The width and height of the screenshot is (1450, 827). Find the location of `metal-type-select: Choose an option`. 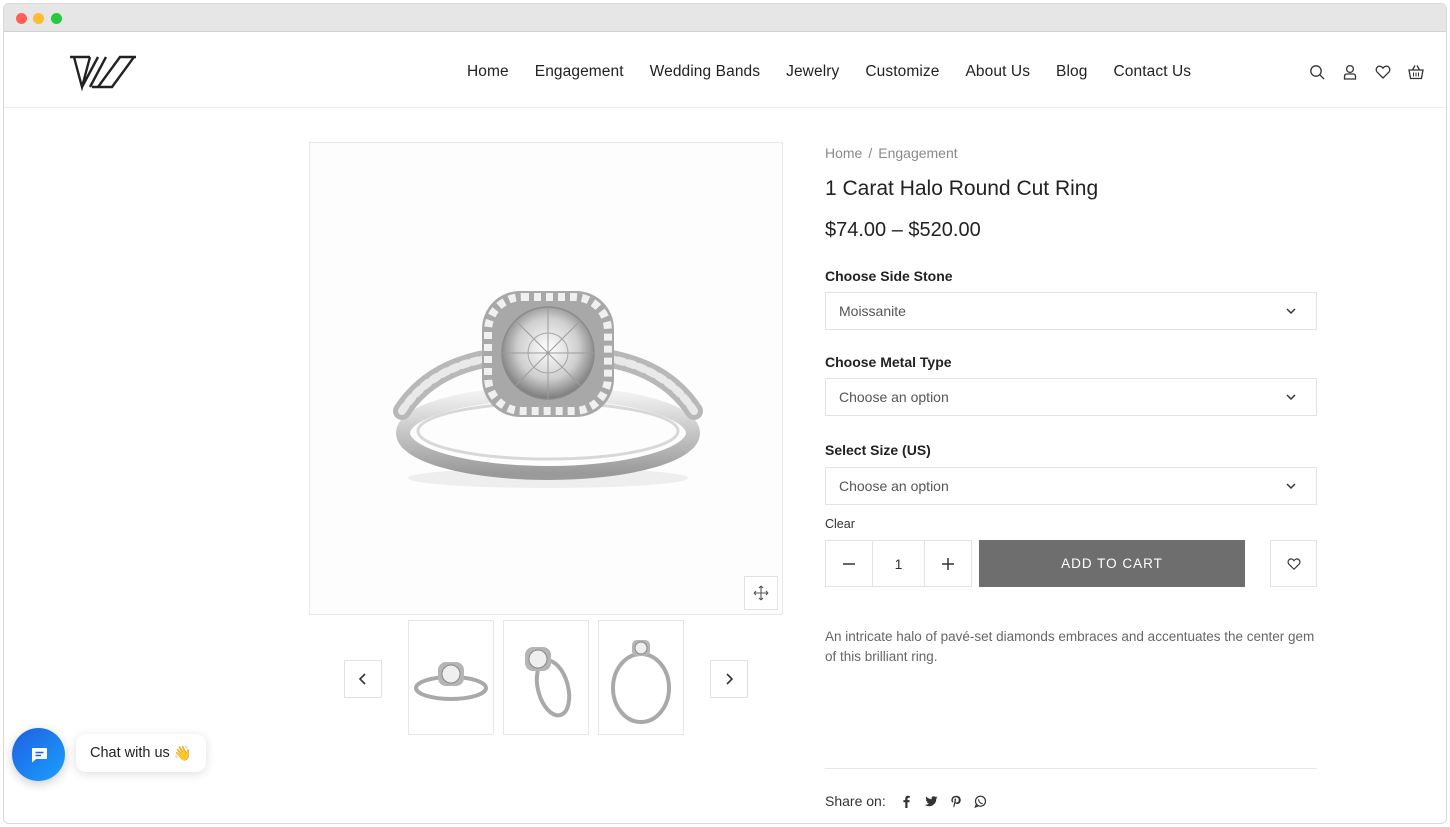

metal-type-select: Choose an option is located at coordinates (1071, 397).